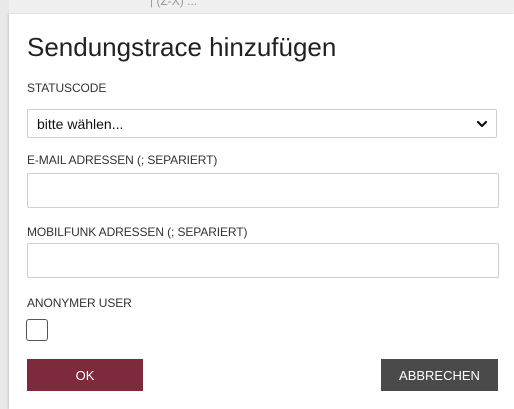 This screenshot has height=409, width=514. What do you see at coordinates (439, 375) in the screenshot?
I see `cancel-button: ABBRECHEN` at bounding box center [439, 375].